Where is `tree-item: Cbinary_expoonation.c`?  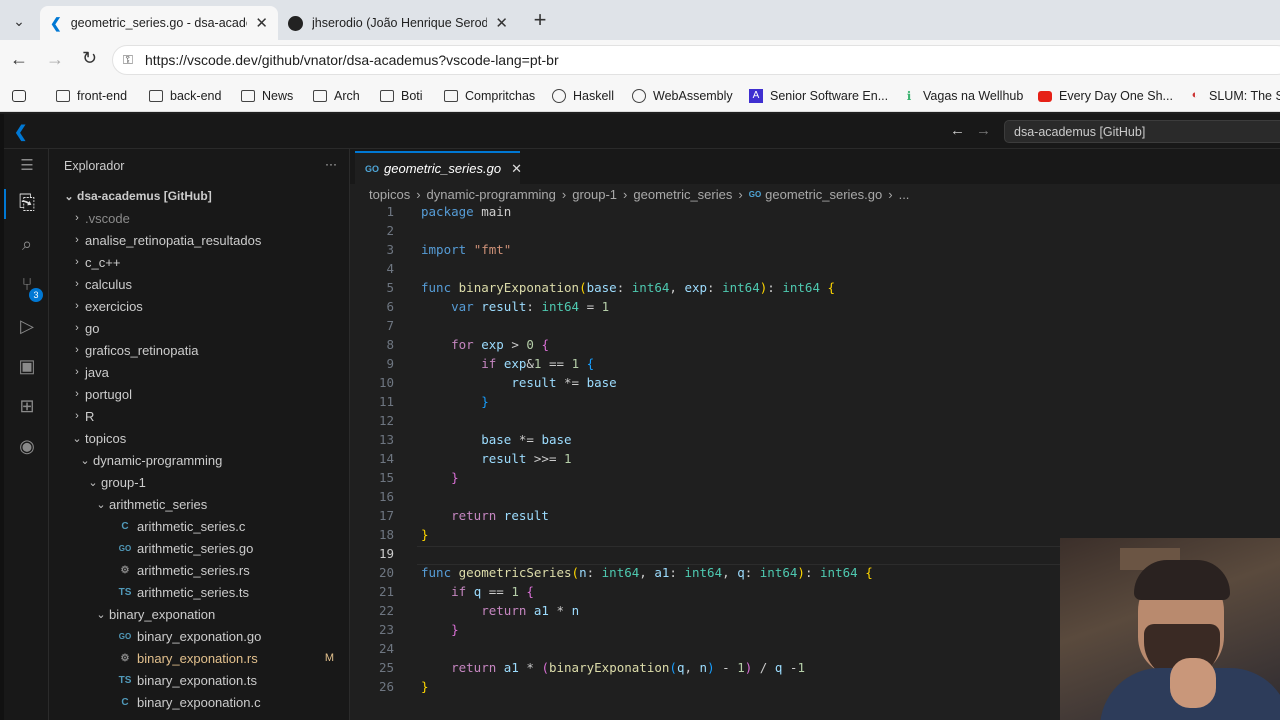
tree-item: Cbinary_expoonation.c is located at coordinates (199, 702).